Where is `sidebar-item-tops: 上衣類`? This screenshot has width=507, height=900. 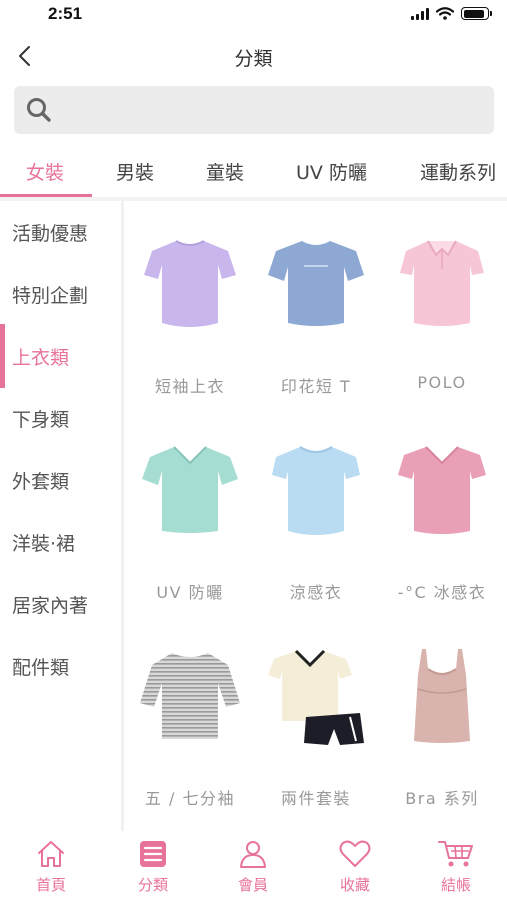 sidebar-item-tops: 上衣類 is located at coordinates (60, 356).